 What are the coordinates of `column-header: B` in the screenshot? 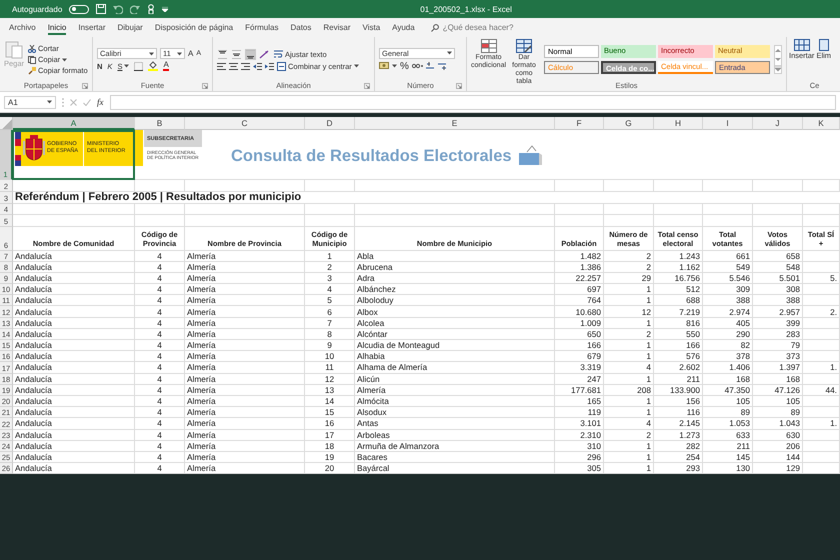 It's located at (160, 123).